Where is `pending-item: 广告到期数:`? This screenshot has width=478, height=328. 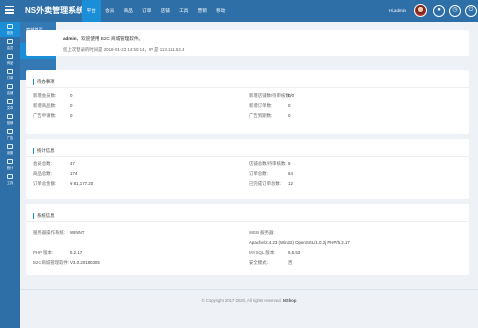
pending-item: 广告到期数: is located at coordinates (261, 115).